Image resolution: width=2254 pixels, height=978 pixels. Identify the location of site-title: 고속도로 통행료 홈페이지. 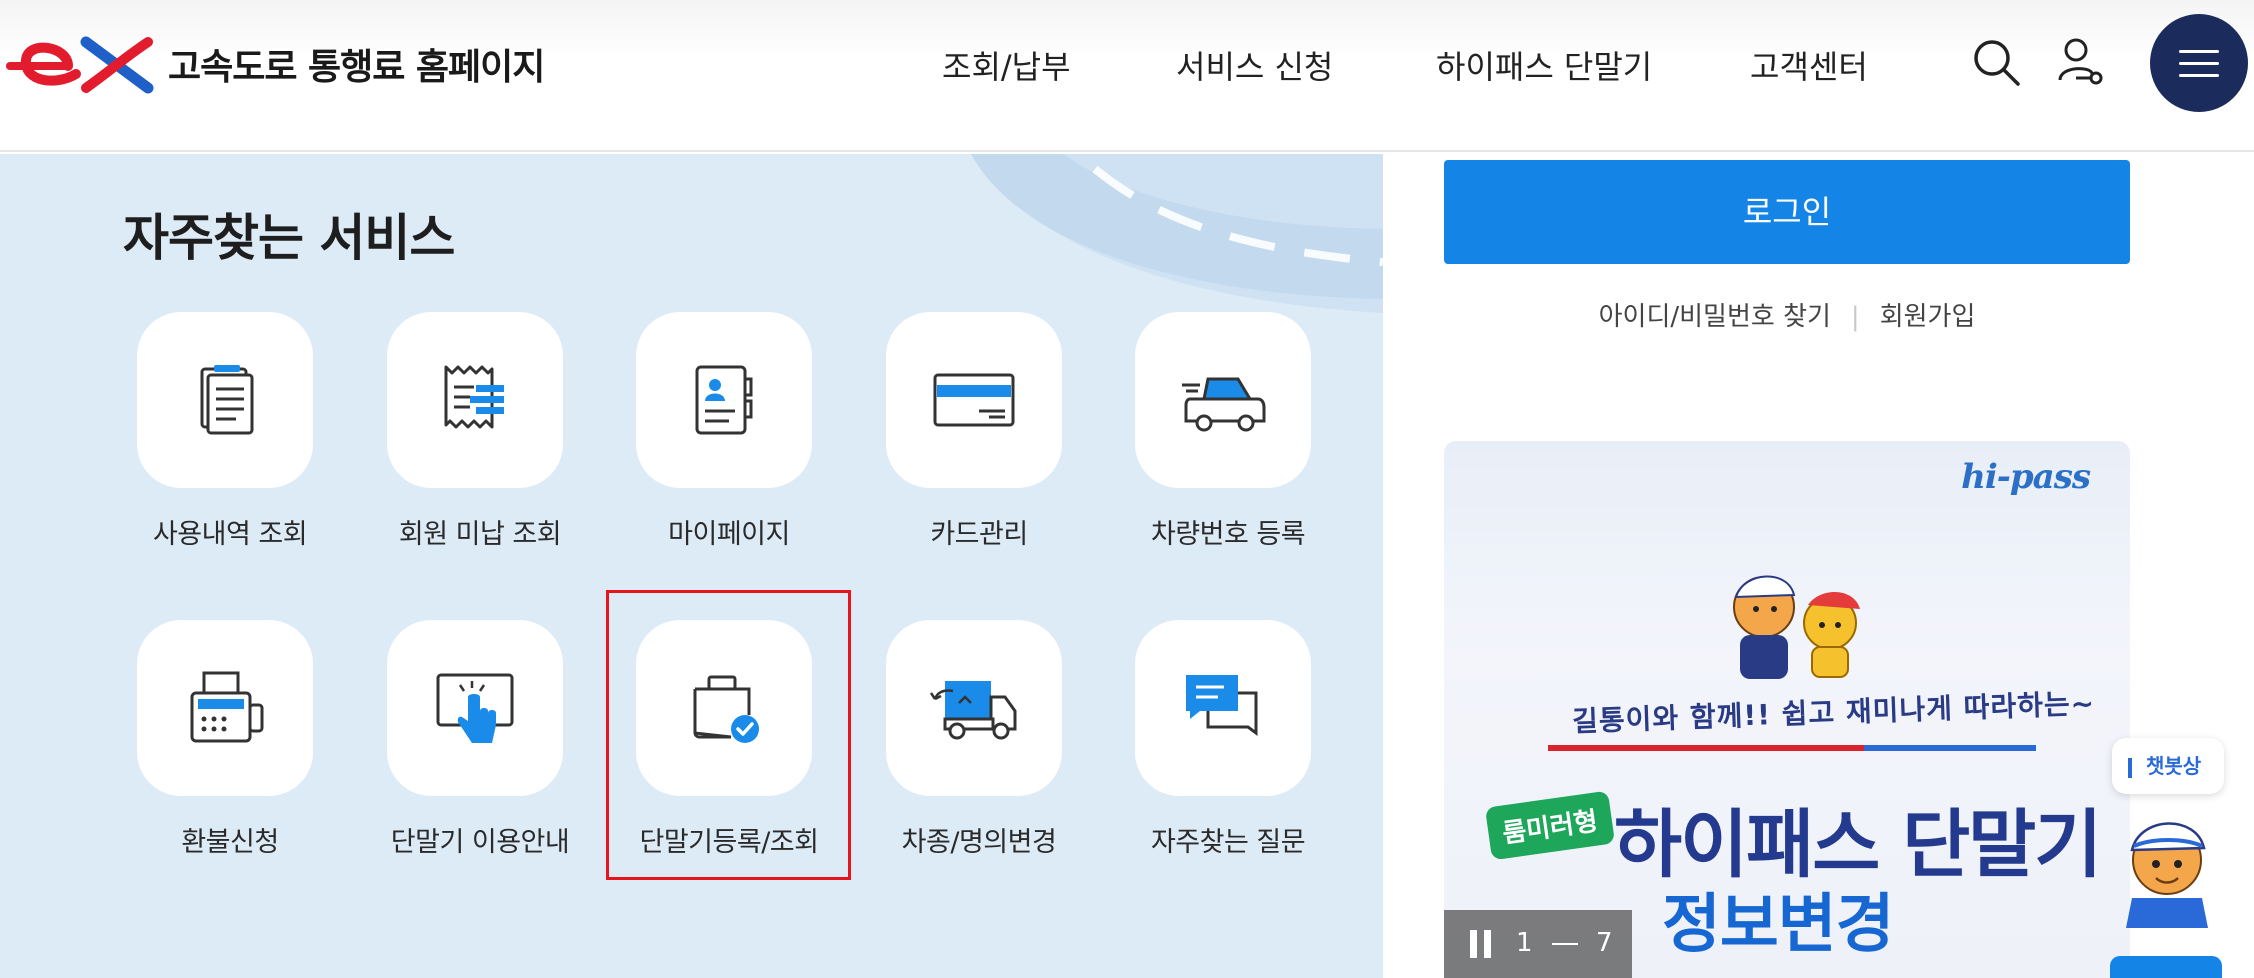
(356, 64).